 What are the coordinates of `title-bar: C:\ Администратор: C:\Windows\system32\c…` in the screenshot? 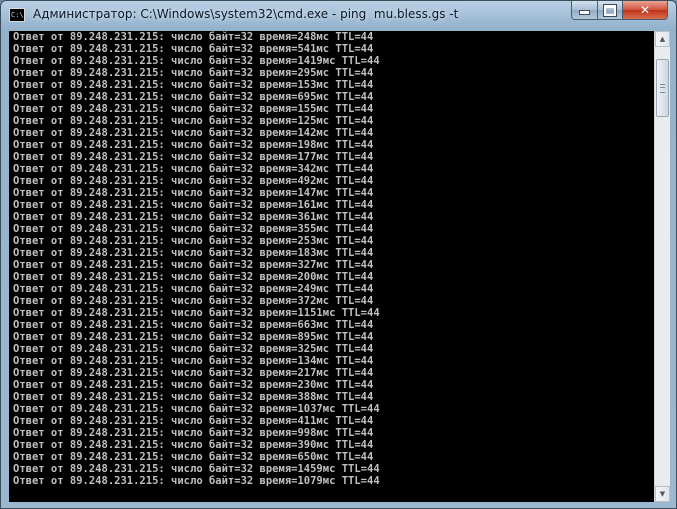 It's located at (338, 15).